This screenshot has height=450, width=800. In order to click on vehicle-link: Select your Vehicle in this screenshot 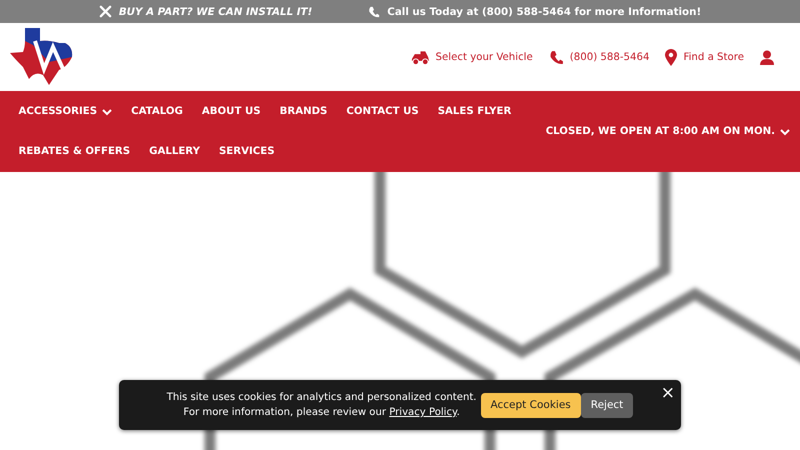, I will do `click(471, 57)`.